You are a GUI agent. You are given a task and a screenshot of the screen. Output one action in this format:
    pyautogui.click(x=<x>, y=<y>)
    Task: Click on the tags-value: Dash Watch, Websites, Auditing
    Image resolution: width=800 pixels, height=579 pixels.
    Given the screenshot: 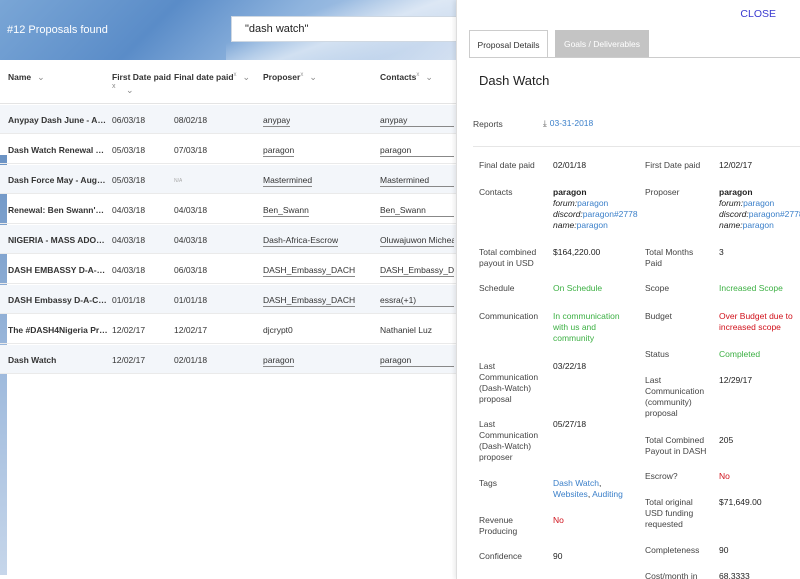 What is the action you would take?
    pyautogui.click(x=588, y=488)
    